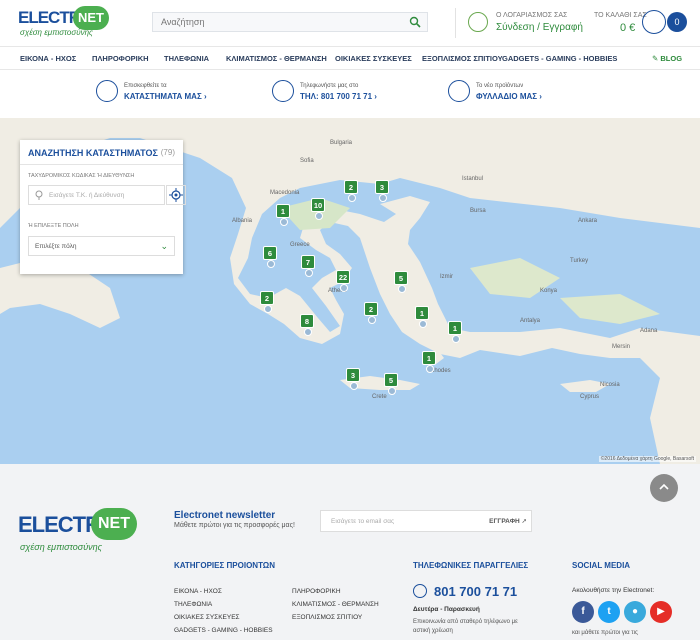  I want to click on twitter-icon: t, so click(609, 612).